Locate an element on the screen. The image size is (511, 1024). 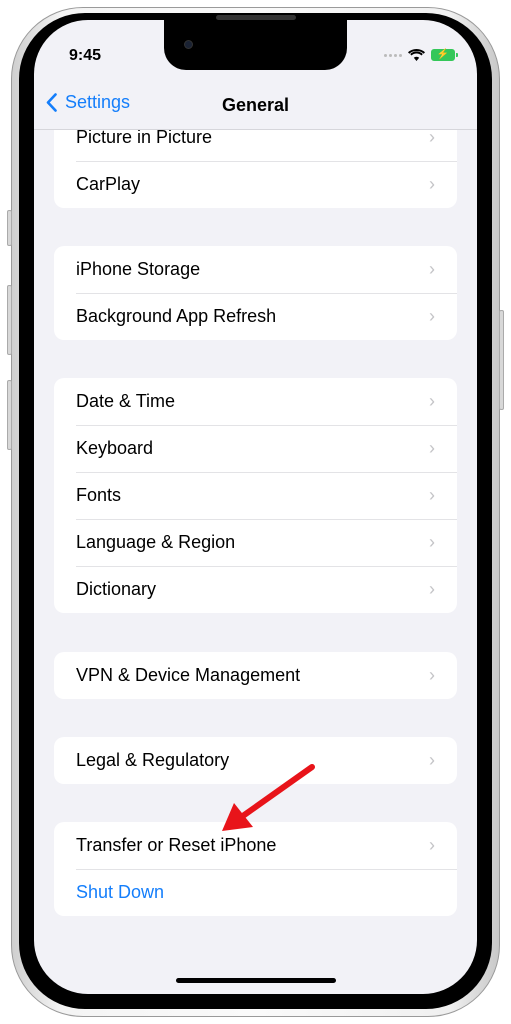
list-item-label: Legal & Regulatory is located at coordinates (153, 760).